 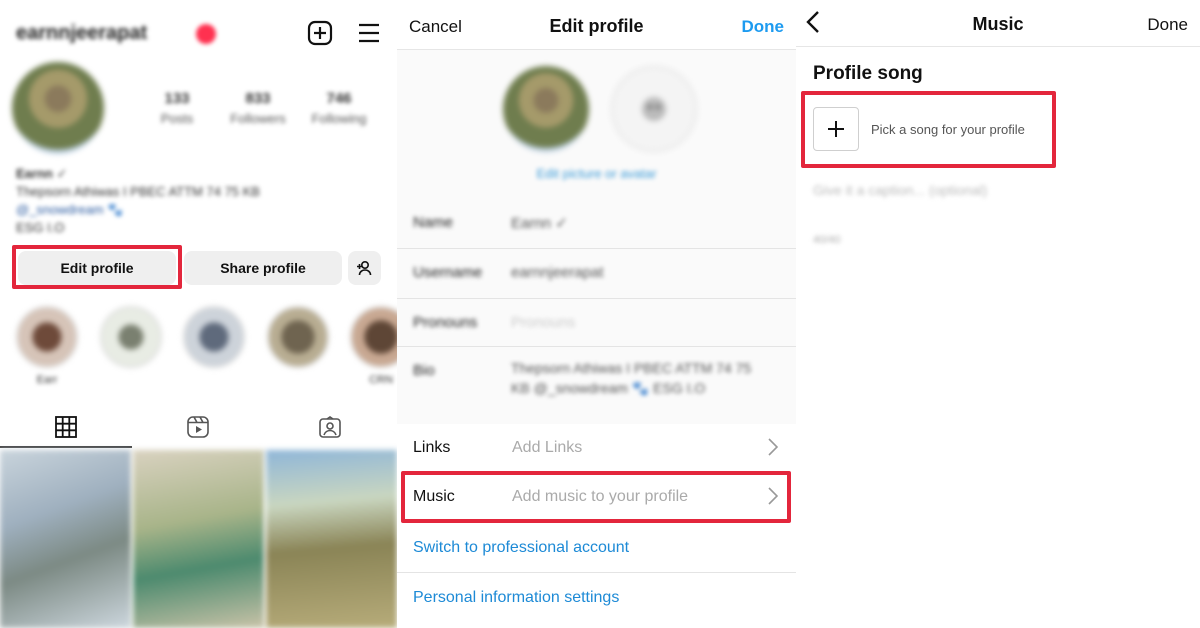 What do you see at coordinates (868, 73) in the screenshot?
I see `profile-song-heading: Profile song` at bounding box center [868, 73].